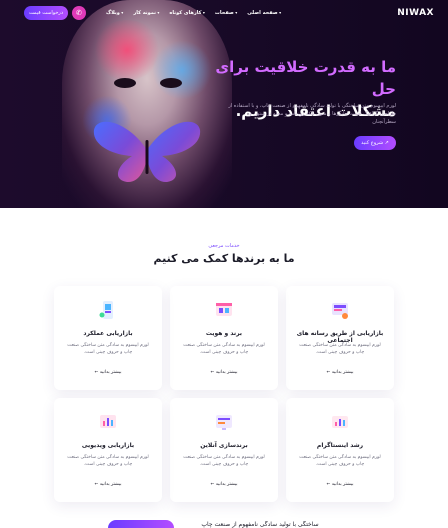 The image size is (448, 528). What do you see at coordinates (224, 333) in the screenshot?
I see `service-card-title: برند و هویت` at bounding box center [224, 333].